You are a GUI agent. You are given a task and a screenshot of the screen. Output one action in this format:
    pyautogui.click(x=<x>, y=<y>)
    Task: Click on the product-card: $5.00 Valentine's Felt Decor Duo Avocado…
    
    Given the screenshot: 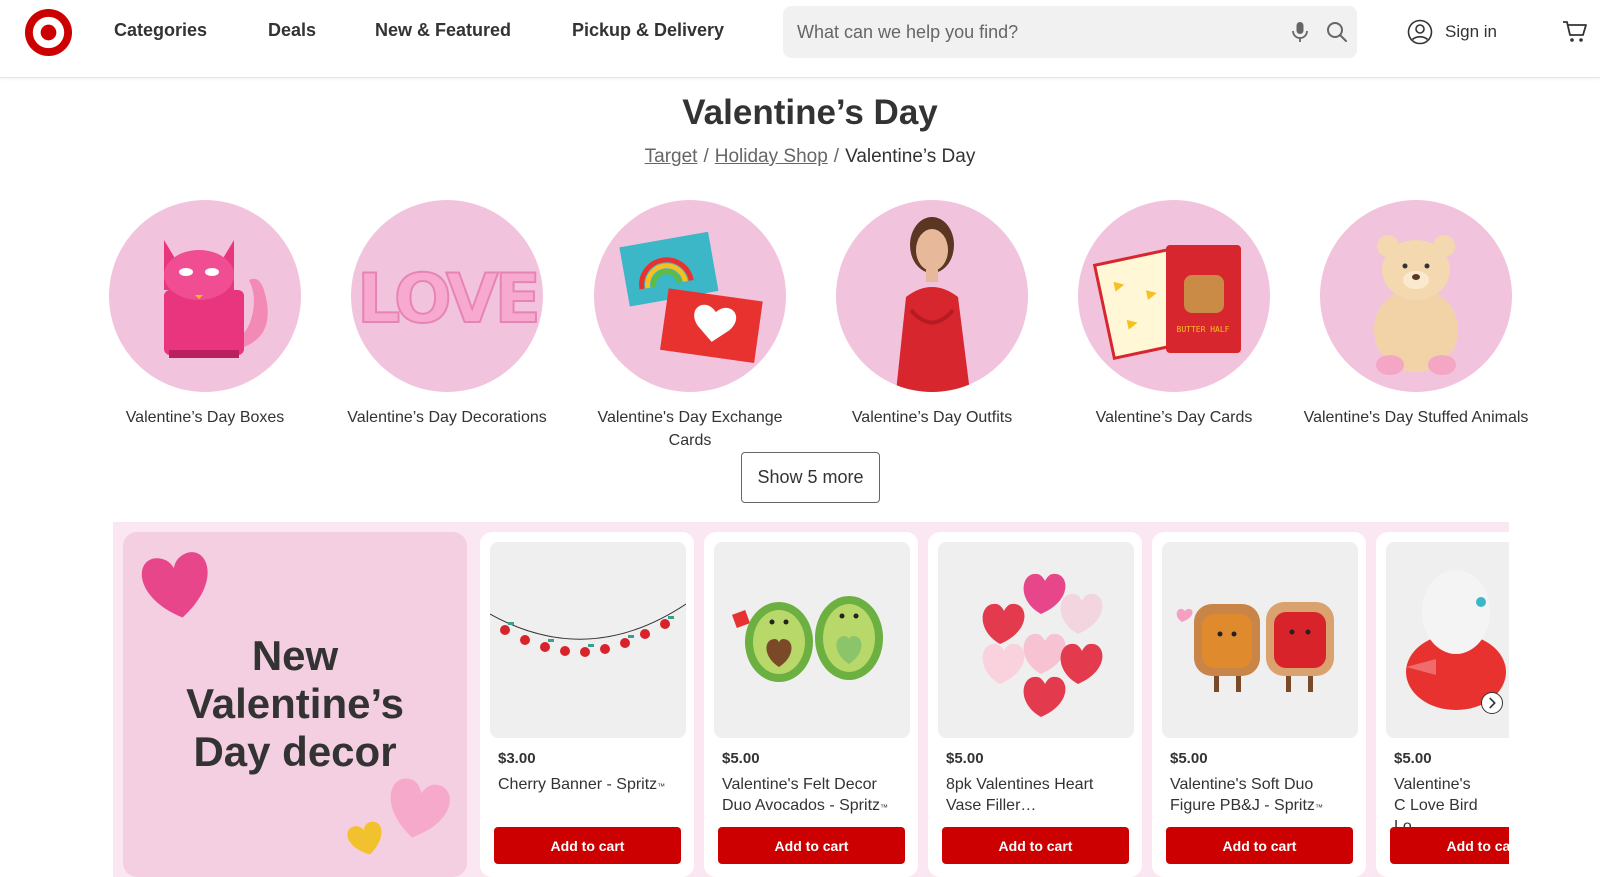 What is the action you would take?
    pyautogui.click(x=811, y=704)
    